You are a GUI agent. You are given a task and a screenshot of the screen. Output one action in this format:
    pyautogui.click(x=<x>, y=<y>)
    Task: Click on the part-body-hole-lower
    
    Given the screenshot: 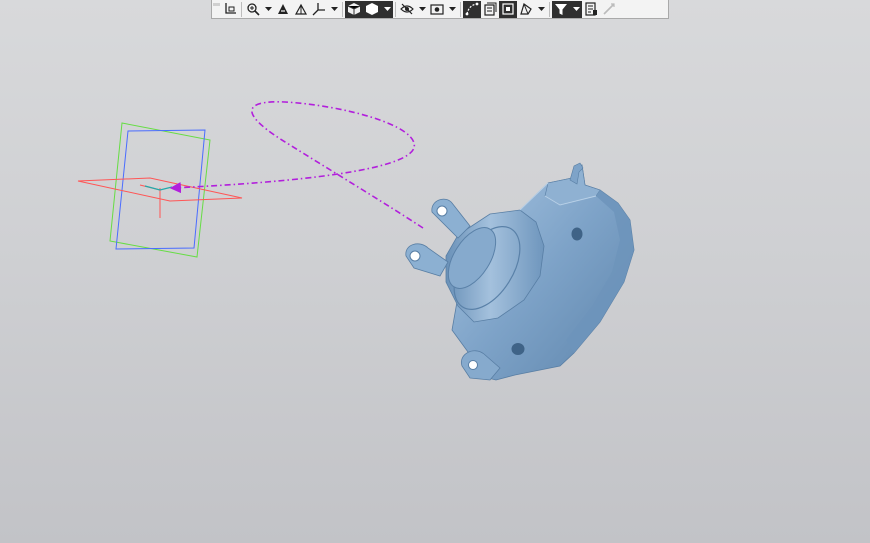 What is the action you would take?
    pyautogui.click(x=518, y=349)
    